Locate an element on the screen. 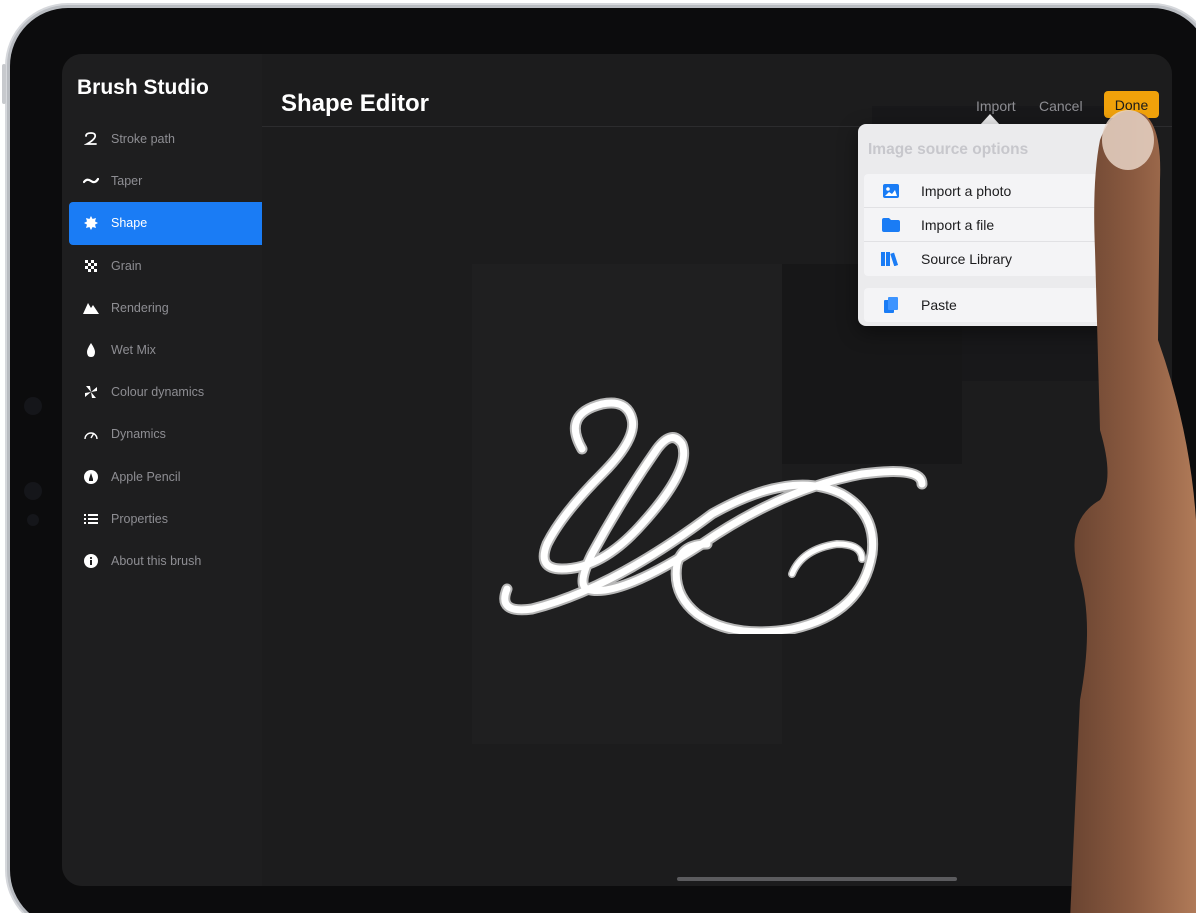 This screenshot has height=913, width=1196. grain-icon is located at coordinates (91, 266).